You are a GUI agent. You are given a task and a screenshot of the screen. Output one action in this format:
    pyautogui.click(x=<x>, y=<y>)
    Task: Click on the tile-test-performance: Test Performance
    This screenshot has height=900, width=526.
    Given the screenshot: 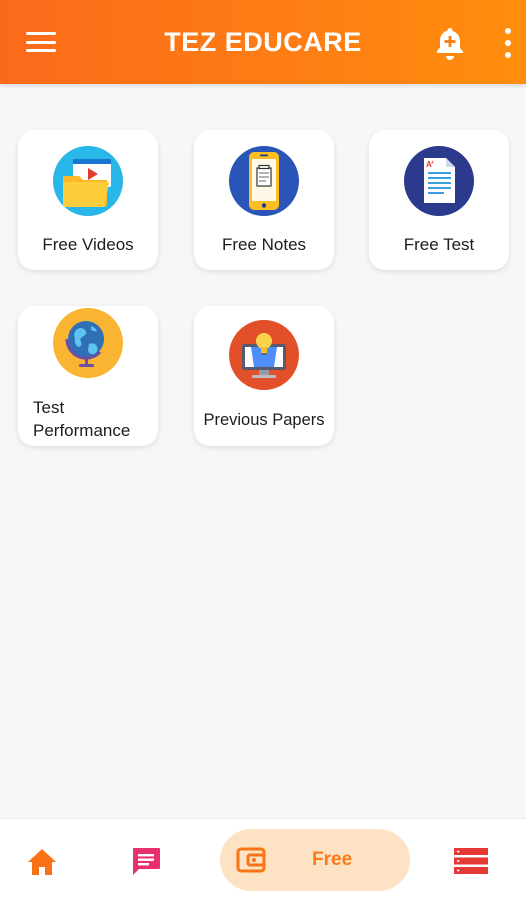 What is the action you would take?
    pyautogui.click(x=88, y=376)
    